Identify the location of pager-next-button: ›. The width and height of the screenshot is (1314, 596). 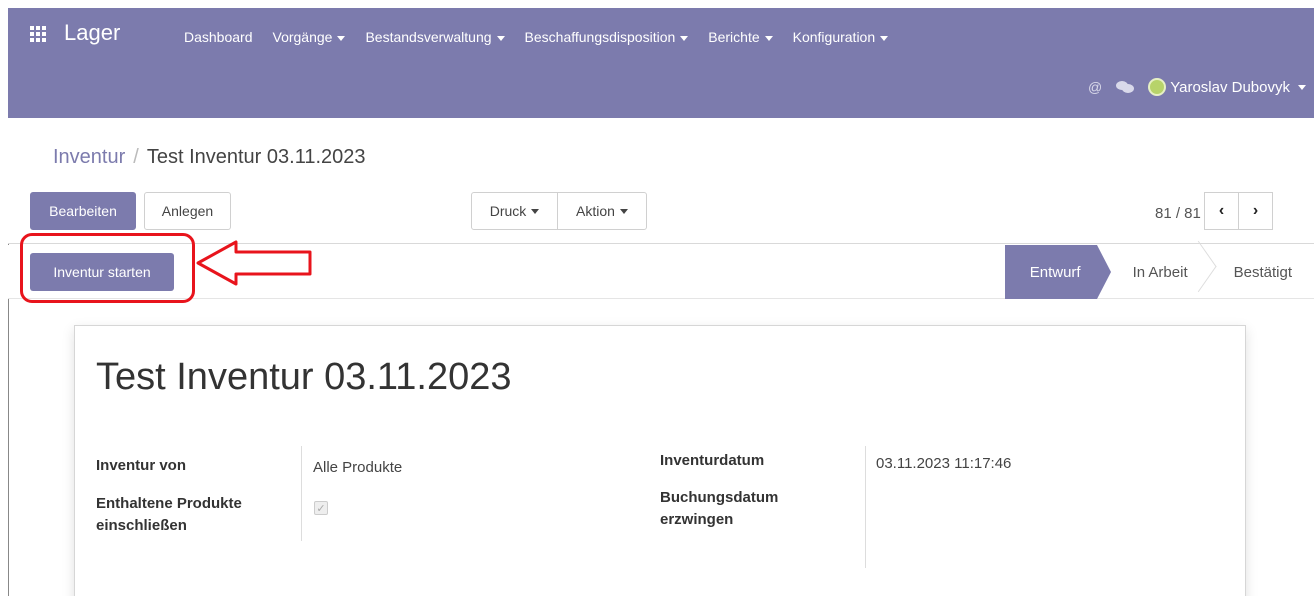
(1255, 211).